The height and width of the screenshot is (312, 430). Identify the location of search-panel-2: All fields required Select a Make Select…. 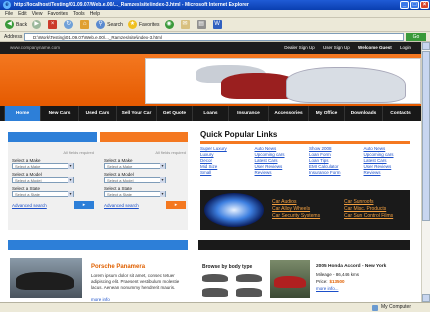
(145, 179).